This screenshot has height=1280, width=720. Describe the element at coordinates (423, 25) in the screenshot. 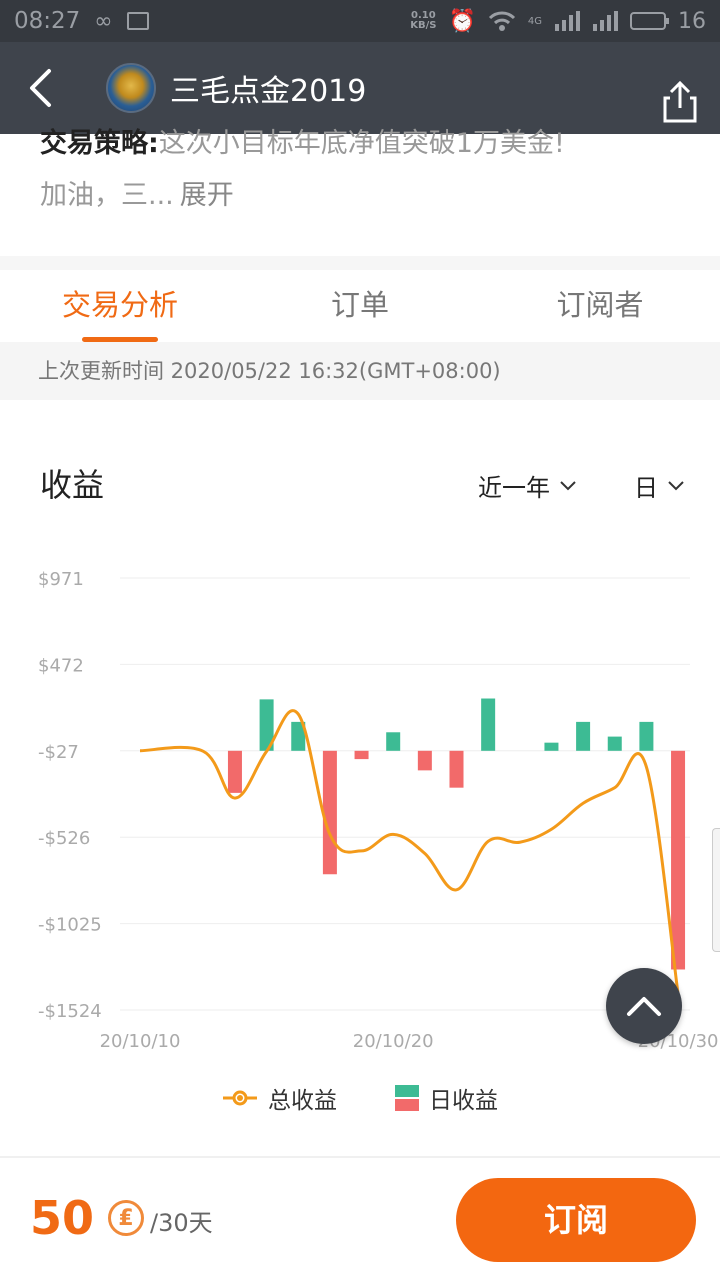

I see `network-speed-unit: KB/S` at that location.